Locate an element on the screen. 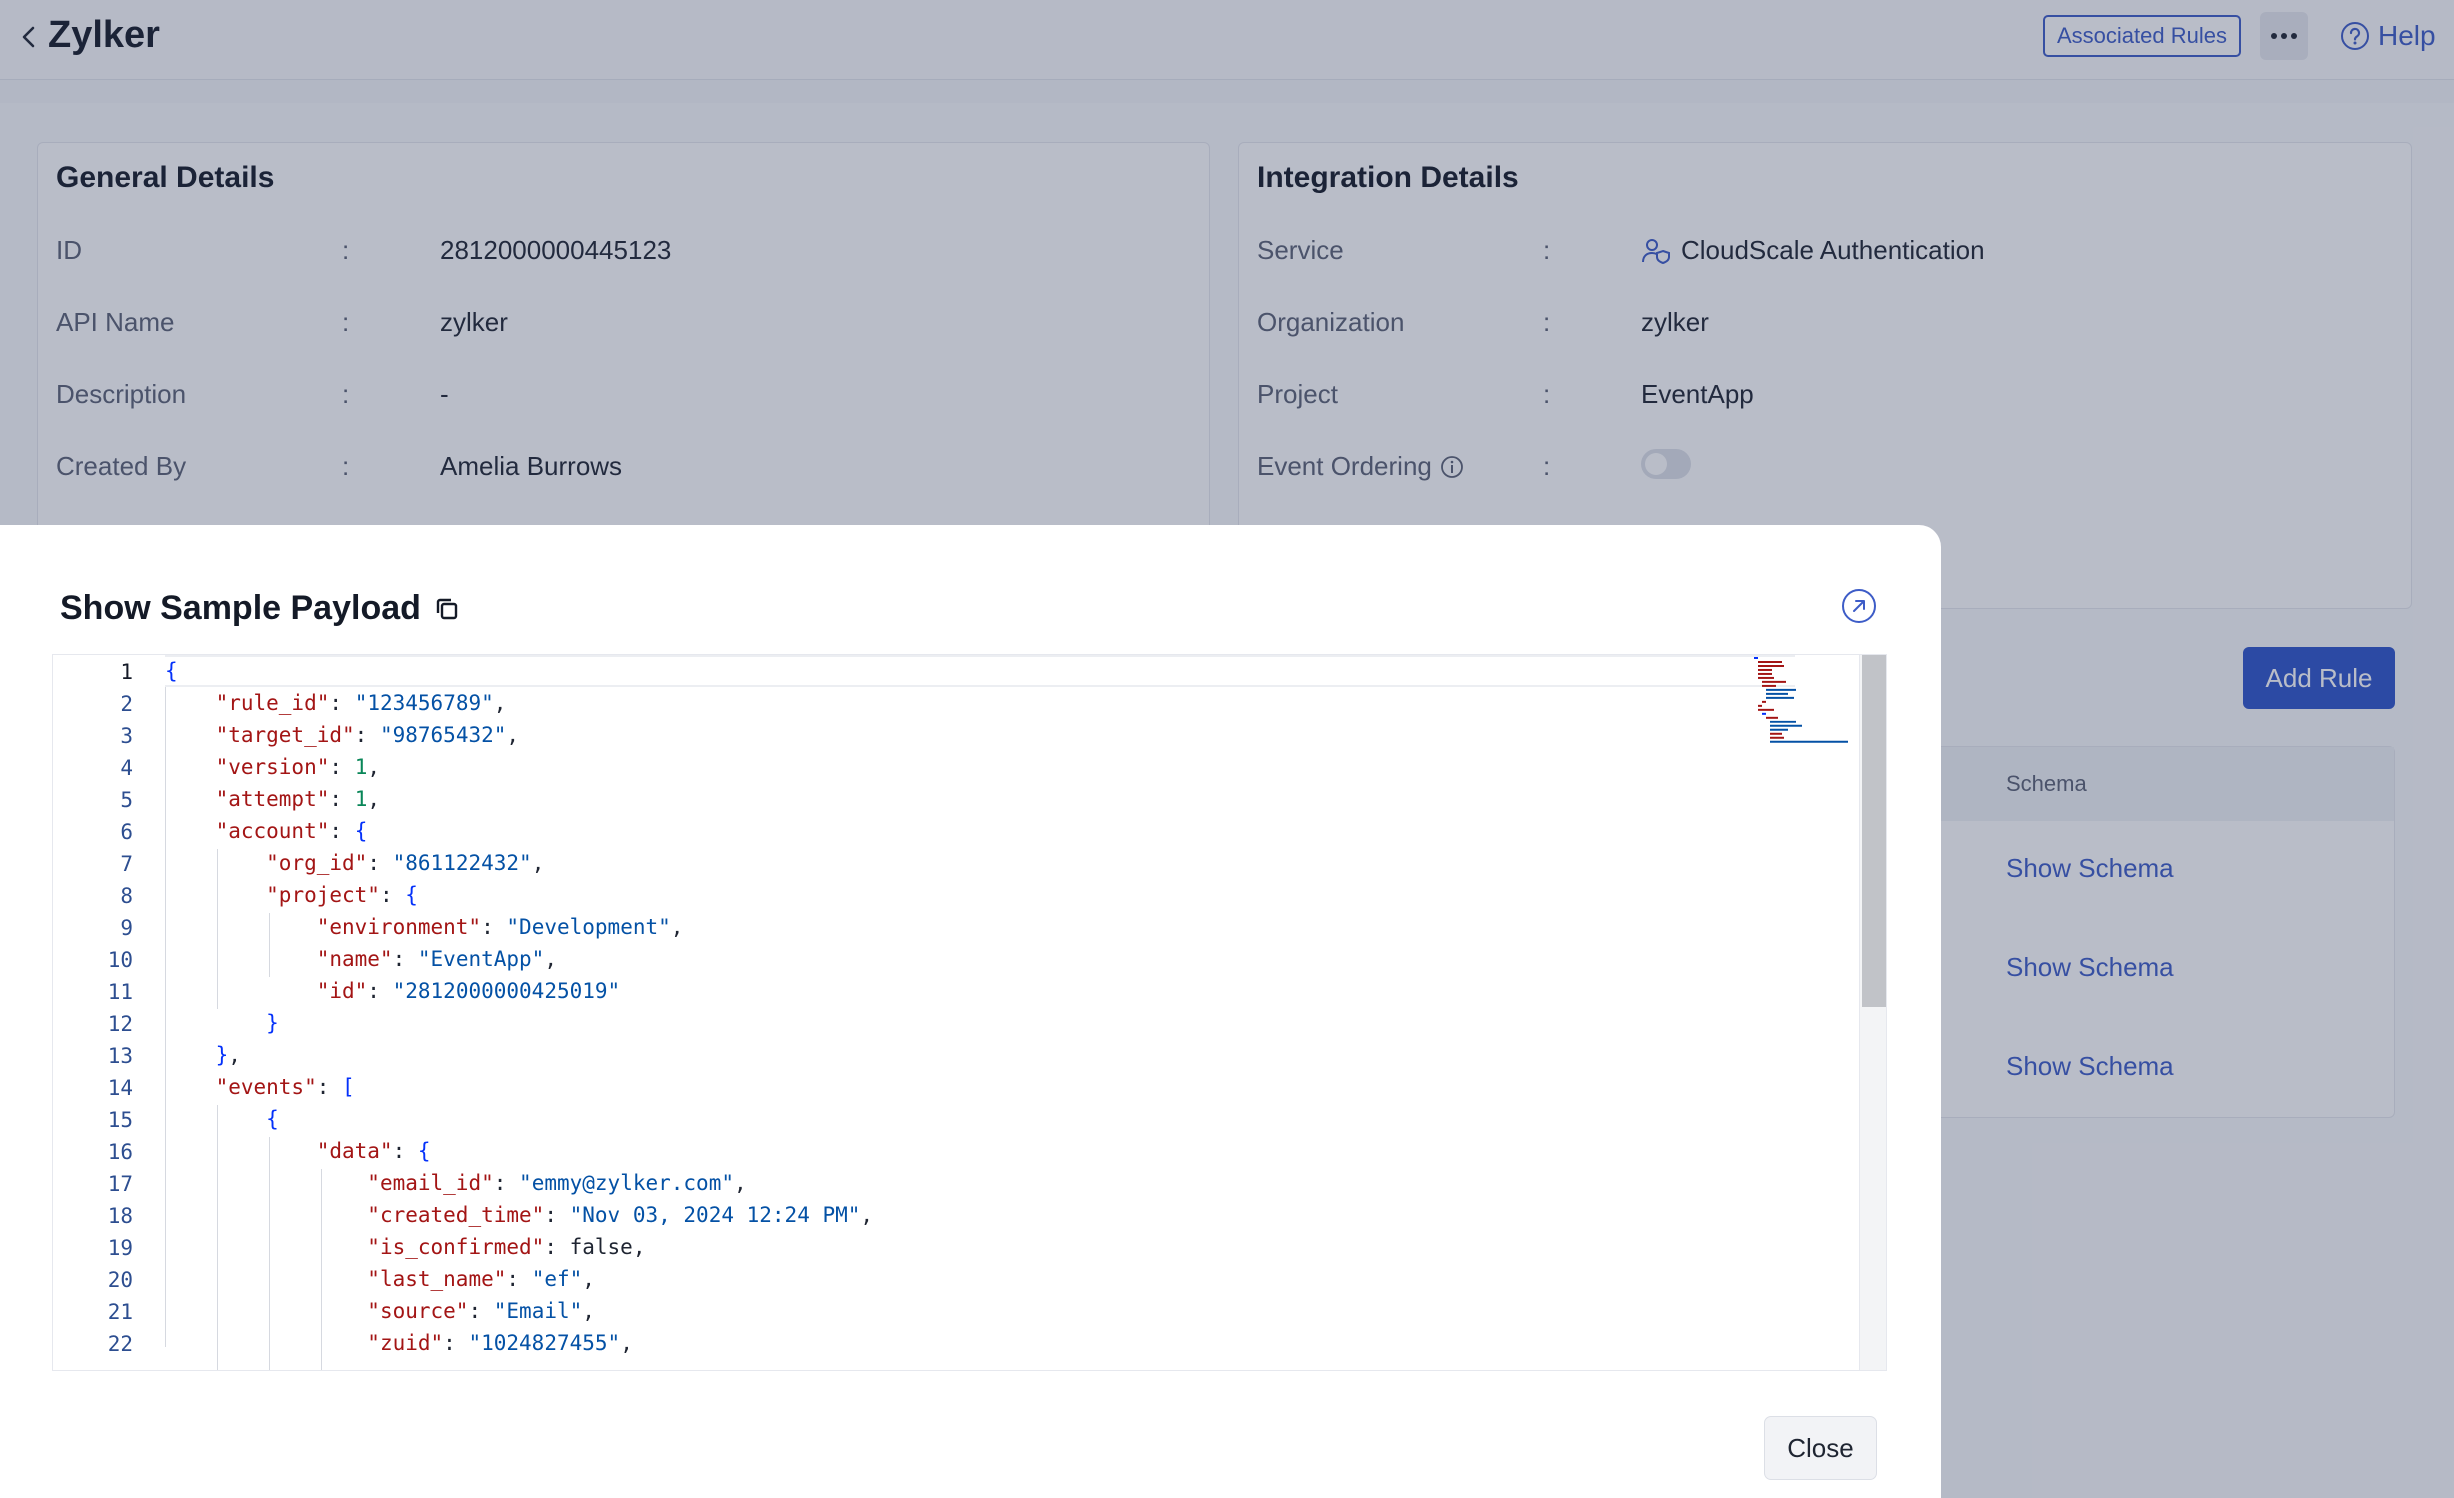 The image size is (2454, 1498). line-number: 8 is located at coordinates (126, 896).